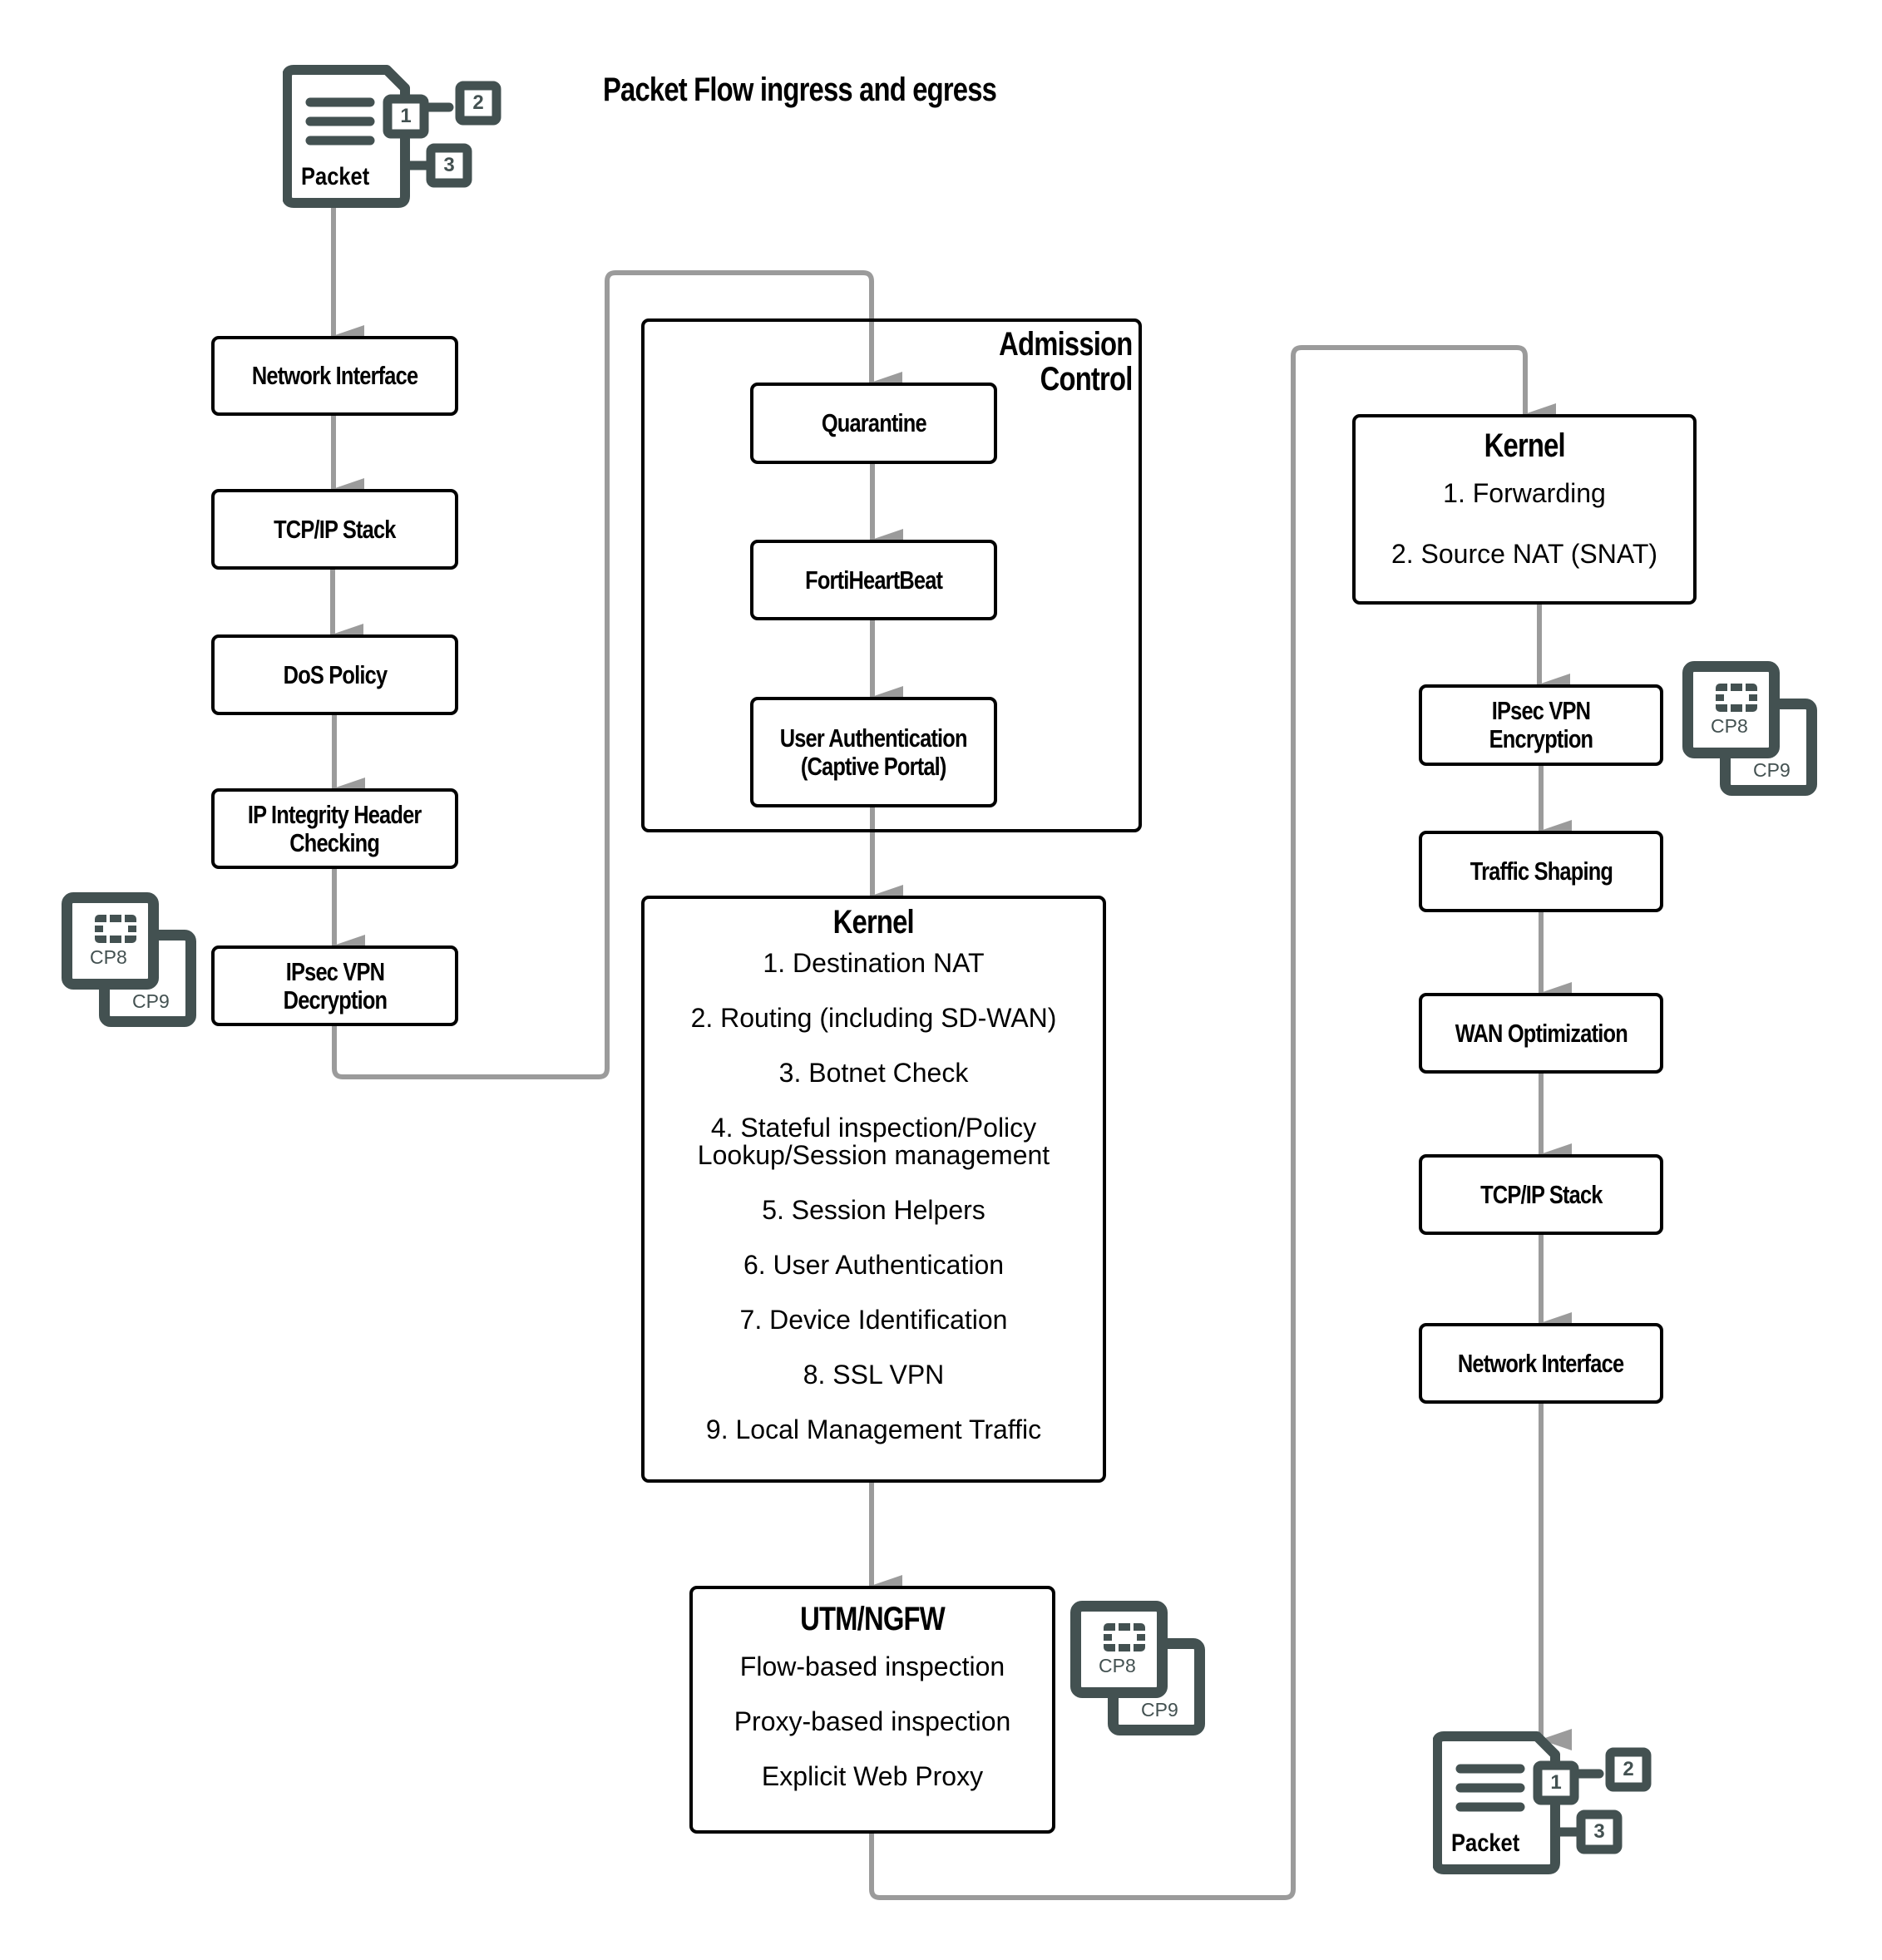 The height and width of the screenshot is (1960, 1882). Describe the element at coordinates (1138, 1668) in the screenshot. I see `cp-accelerator-icon-utm: CP9 CP8` at that location.